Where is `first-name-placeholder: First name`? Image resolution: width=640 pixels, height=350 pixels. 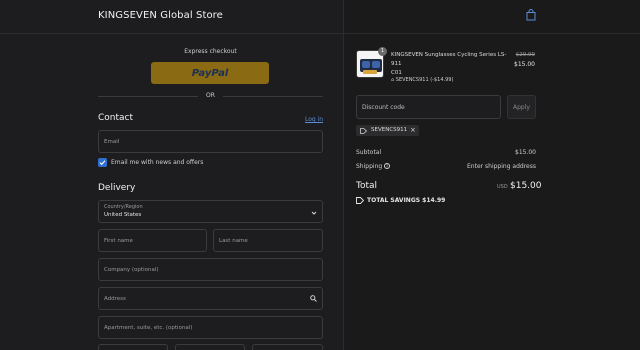
first-name-placeholder: First name is located at coordinates (118, 241).